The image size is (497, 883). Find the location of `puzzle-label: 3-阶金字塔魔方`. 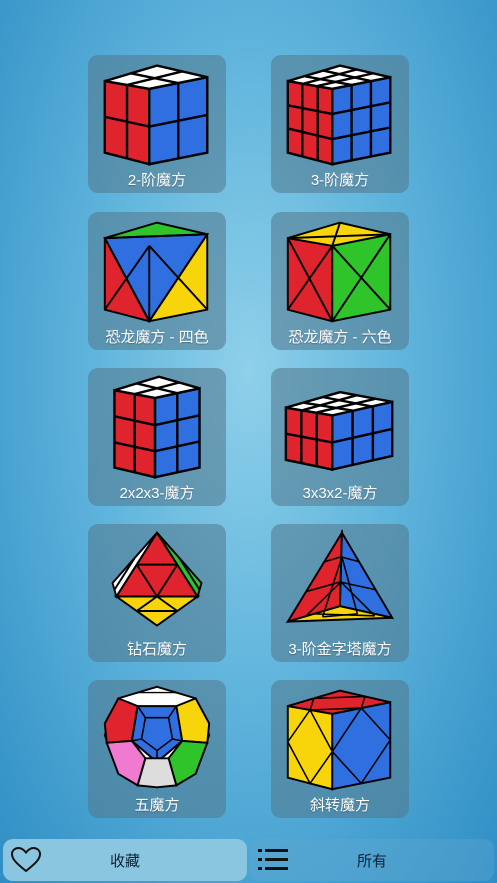

puzzle-label: 3-阶金字塔魔方 is located at coordinates (340, 649).